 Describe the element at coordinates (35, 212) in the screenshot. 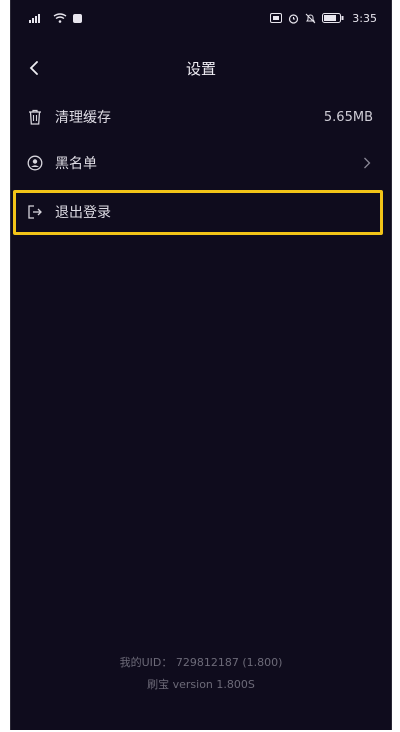

I see `logout-icon` at that location.